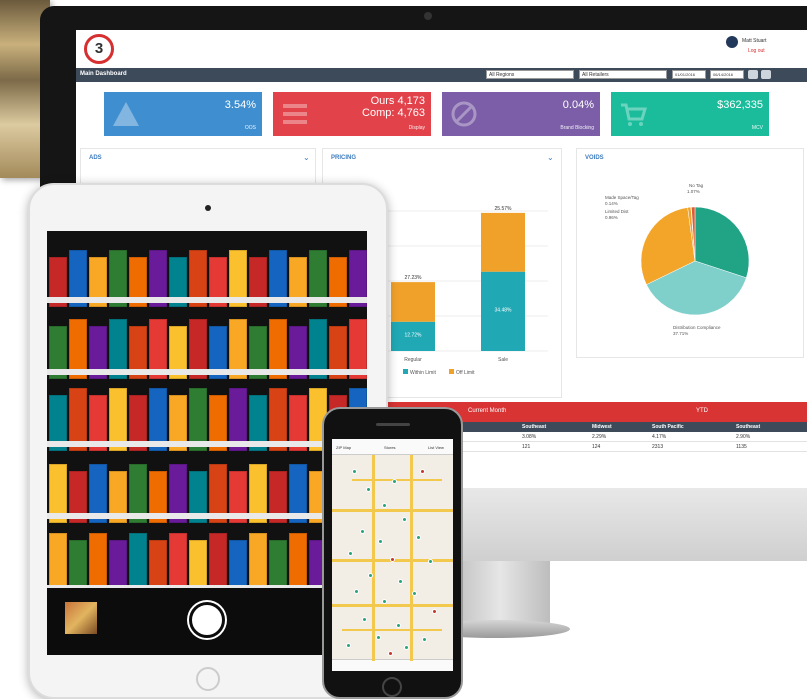  I want to click on table-cell: 2313, so click(658, 447).